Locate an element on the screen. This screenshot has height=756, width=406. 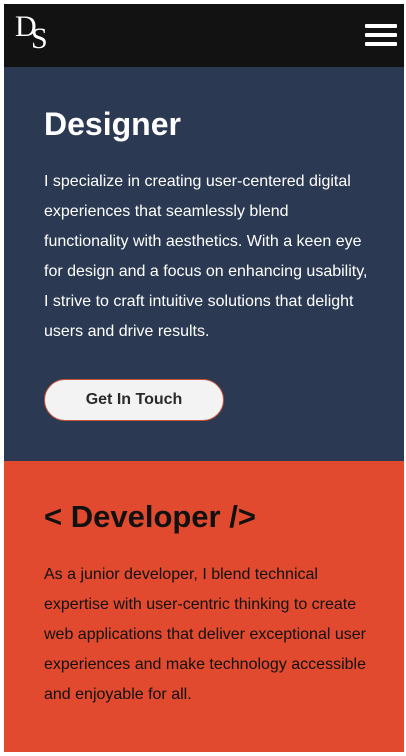
logo-letter-s: S is located at coordinates (39, 38).